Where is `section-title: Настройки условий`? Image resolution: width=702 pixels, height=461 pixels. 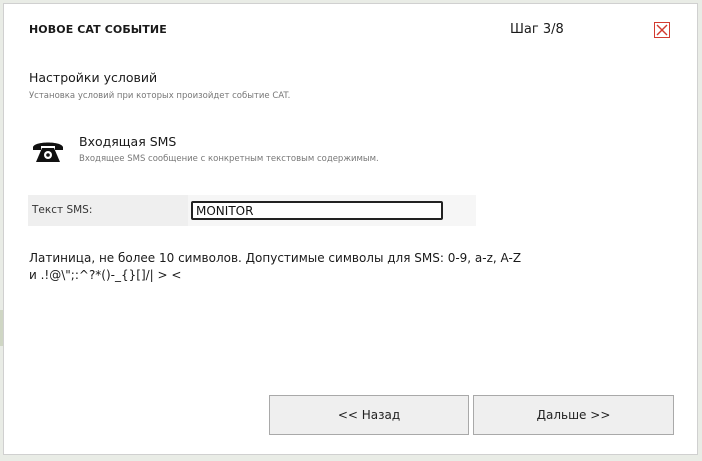 section-title: Настройки условий is located at coordinates (93, 77).